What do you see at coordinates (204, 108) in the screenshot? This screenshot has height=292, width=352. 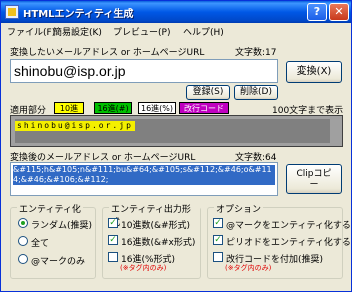 I see `tag-newline: 改行コード` at bounding box center [204, 108].